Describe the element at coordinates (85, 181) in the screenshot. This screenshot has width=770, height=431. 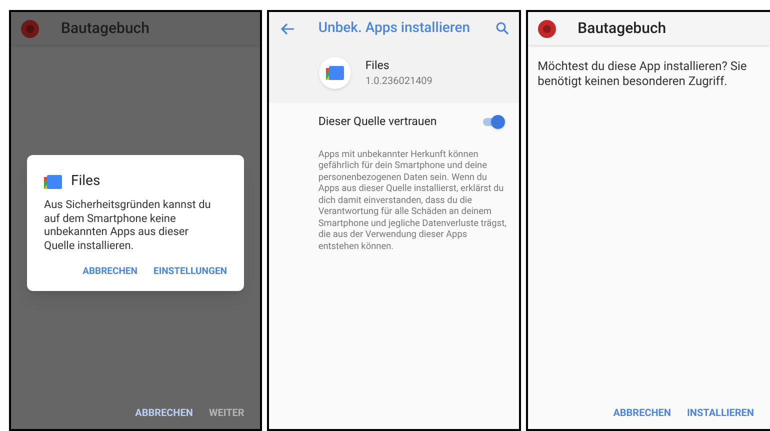
I see `dialog-title: Files` at that location.